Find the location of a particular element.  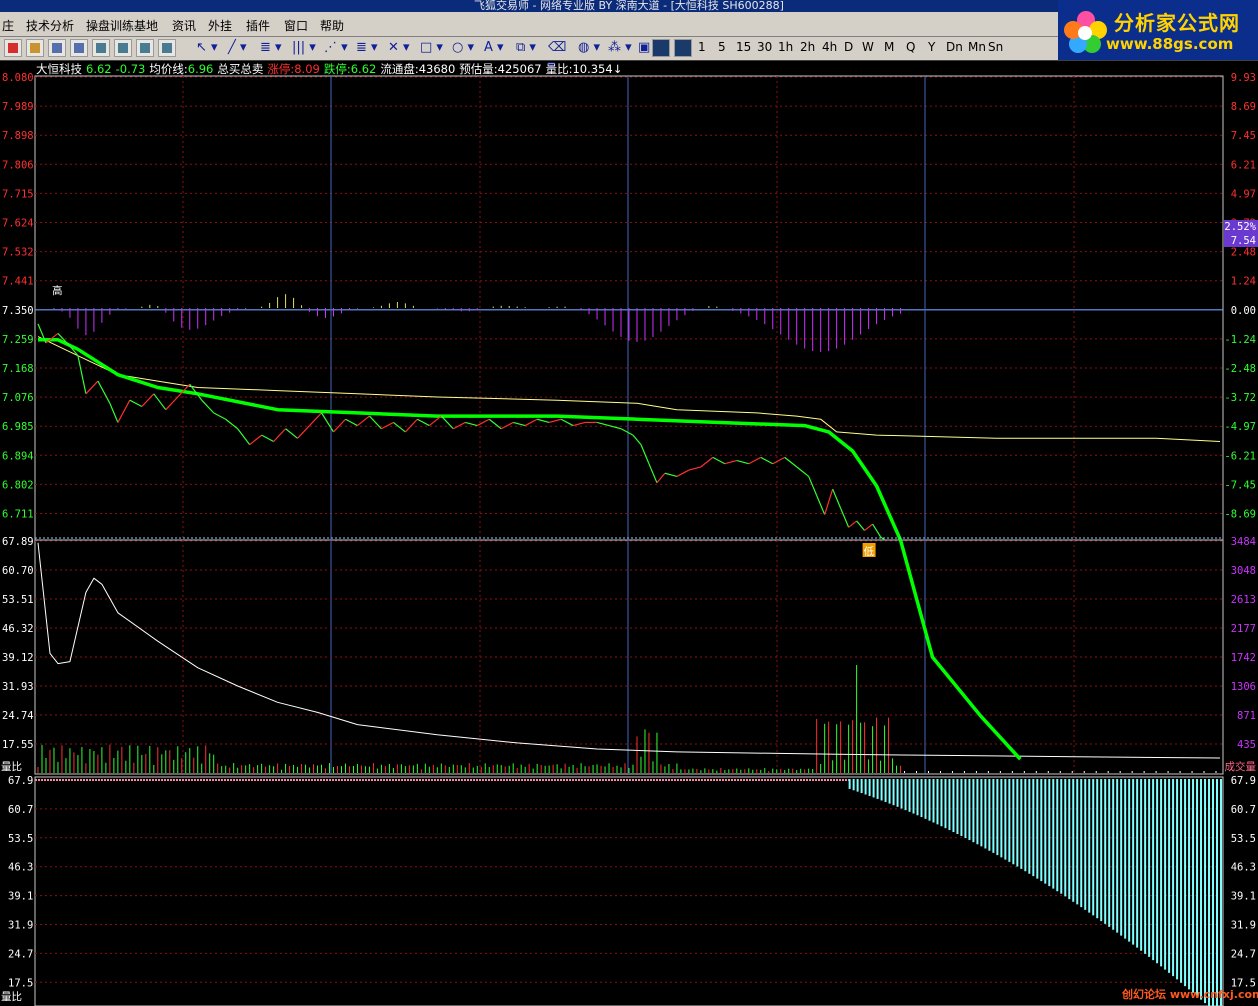

pct-axis-label: -3.72 is located at coordinates (1240, 398).